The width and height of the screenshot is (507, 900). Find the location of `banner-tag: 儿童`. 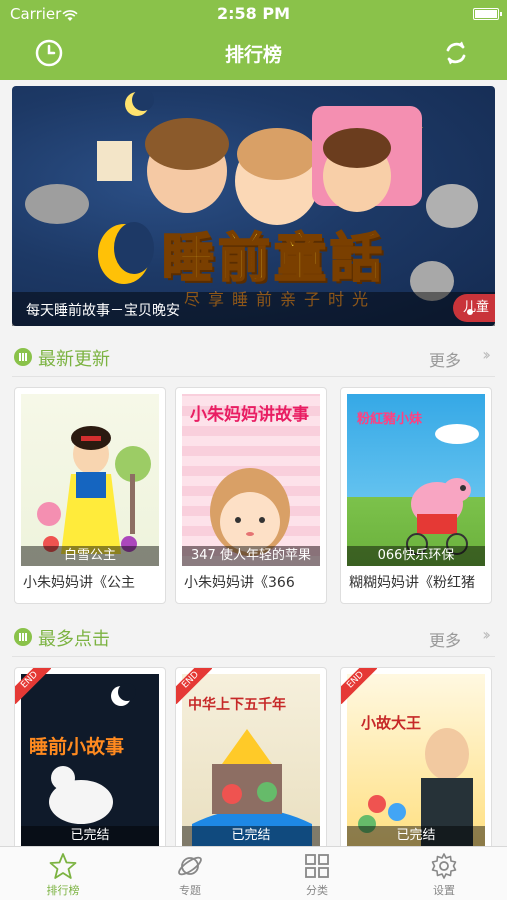

banner-tag: 儿童 is located at coordinates (474, 308).